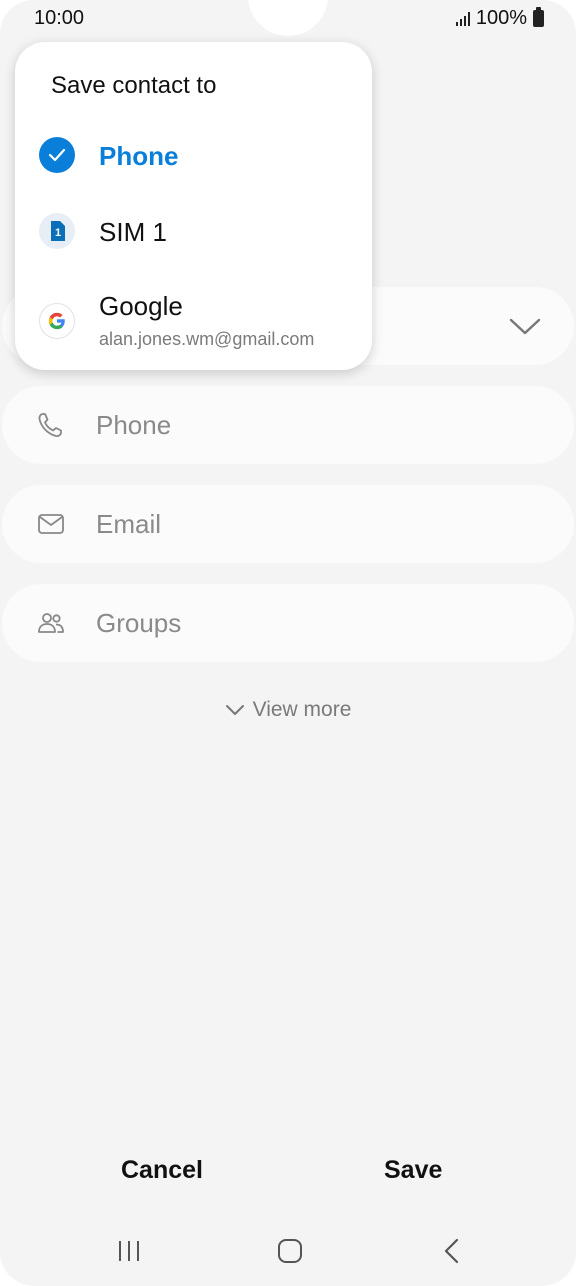  I want to click on battery-icon, so click(538, 17).